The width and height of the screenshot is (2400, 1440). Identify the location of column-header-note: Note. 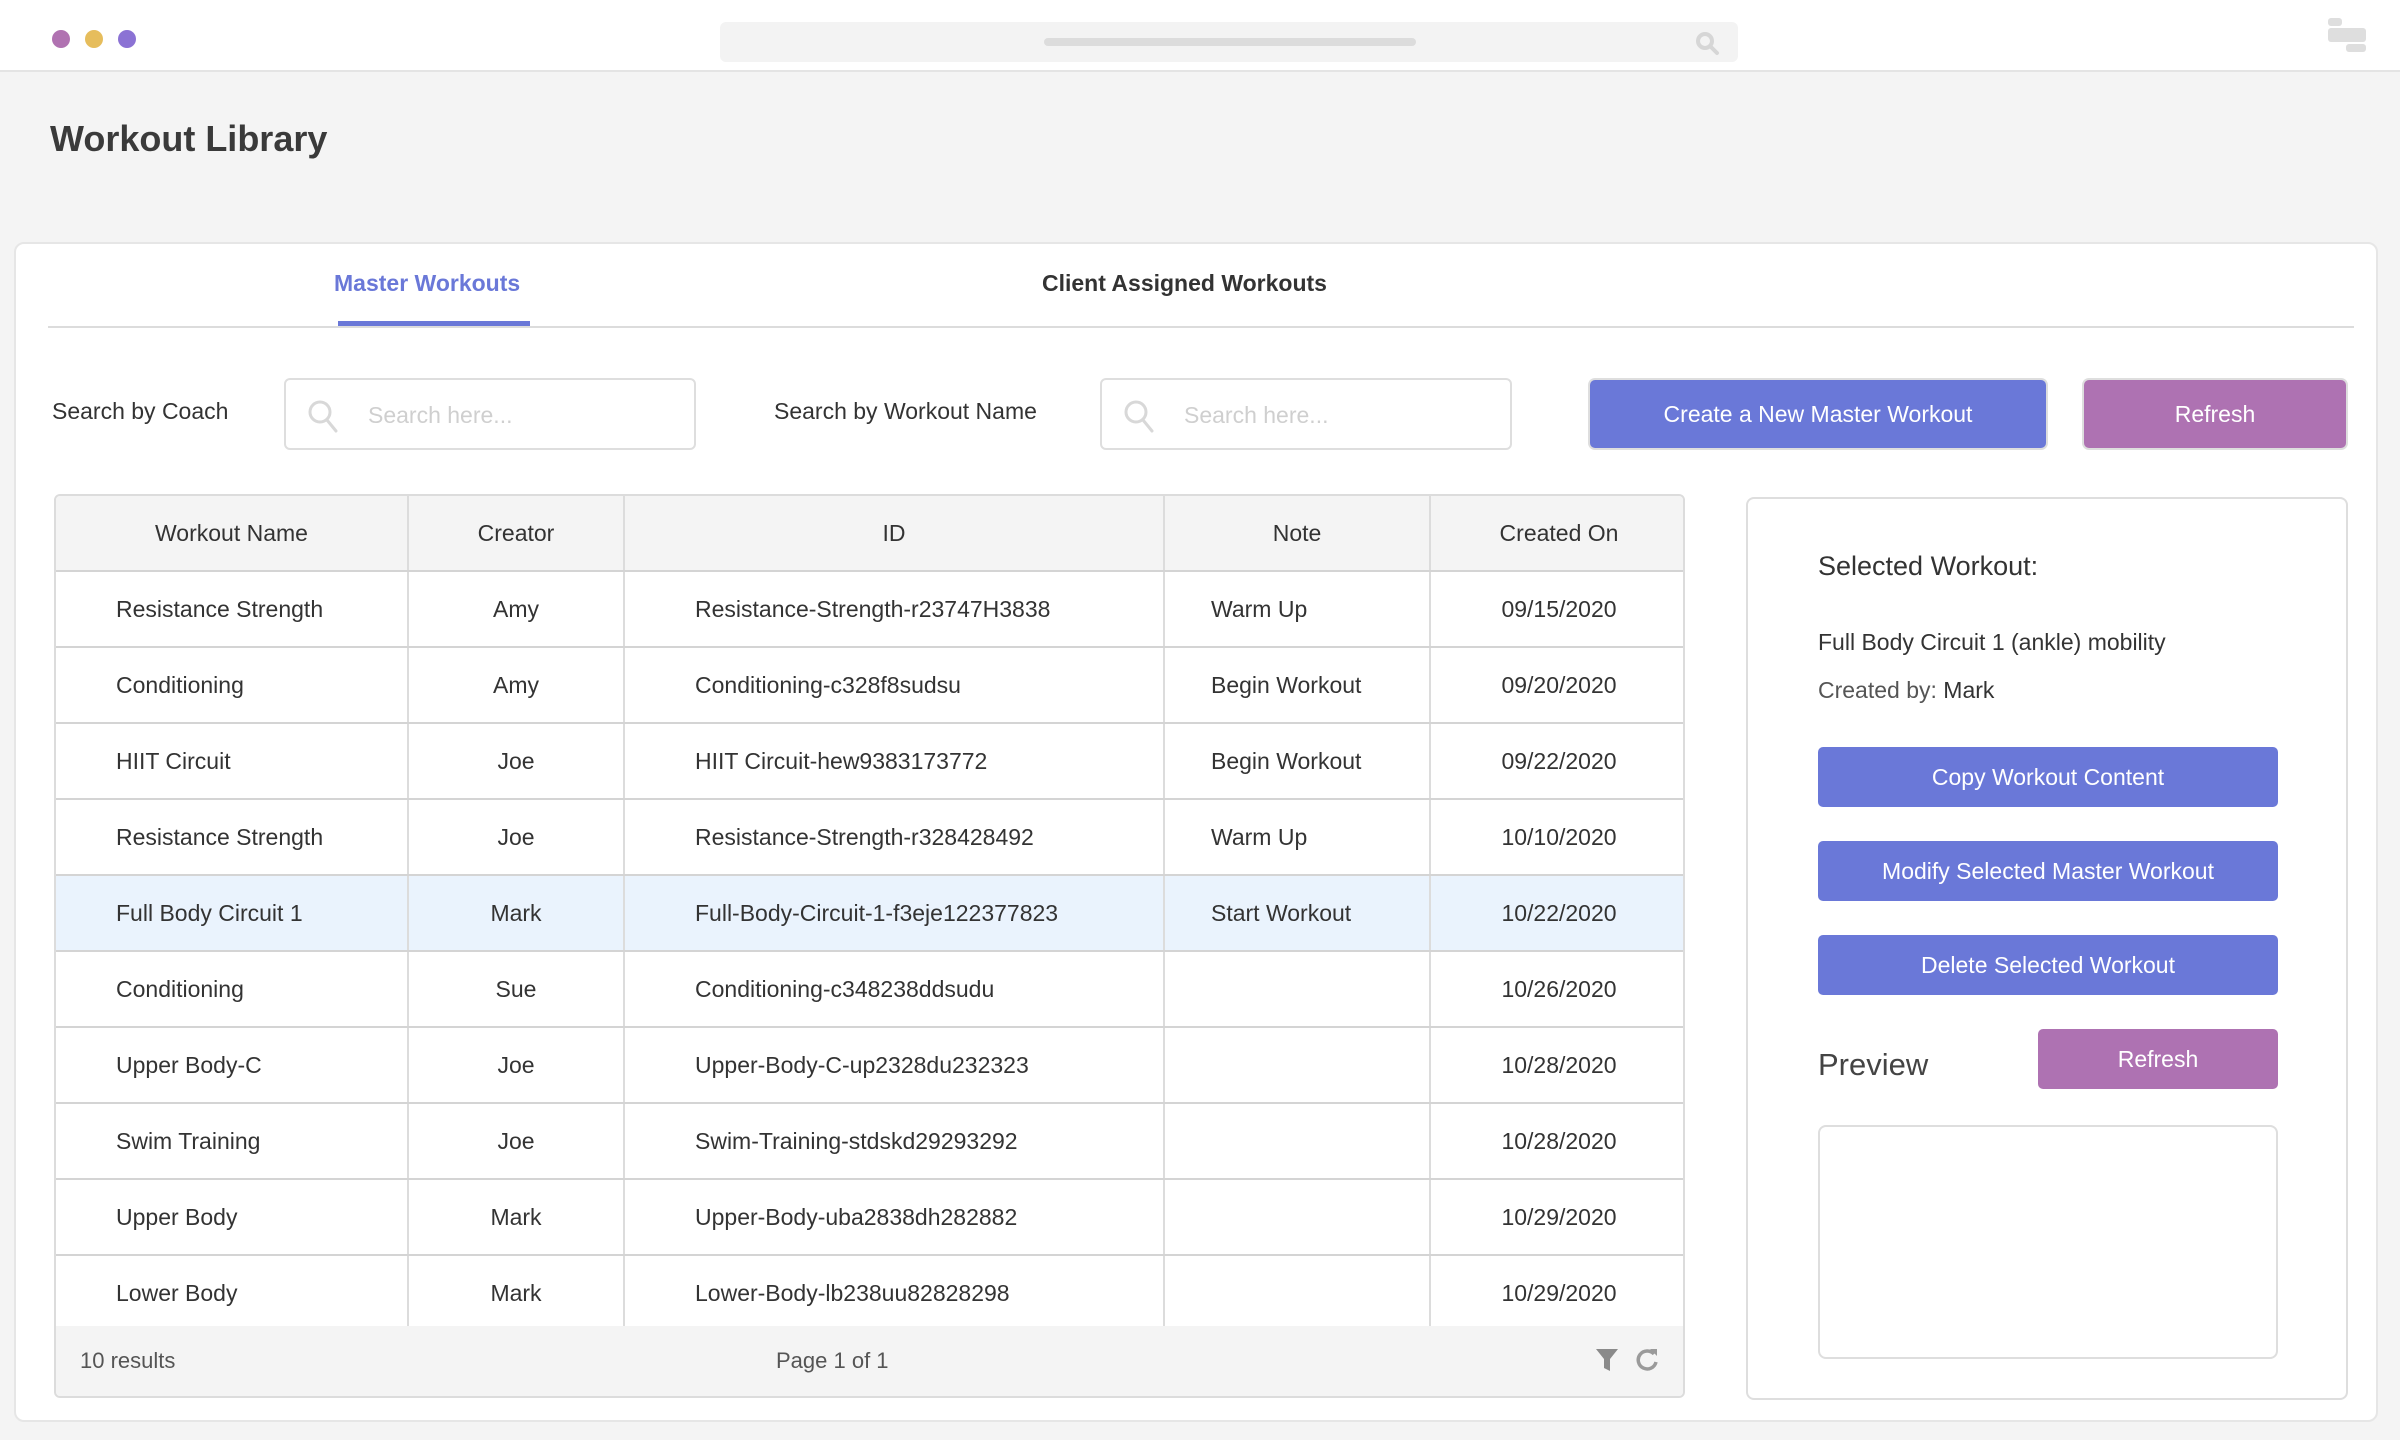
(1297, 534).